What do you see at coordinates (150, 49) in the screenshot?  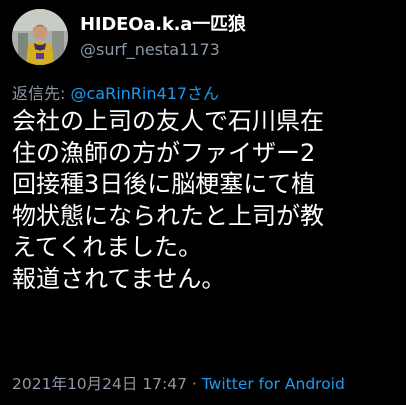 I see `user-handle: @surf_nesta1173` at bounding box center [150, 49].